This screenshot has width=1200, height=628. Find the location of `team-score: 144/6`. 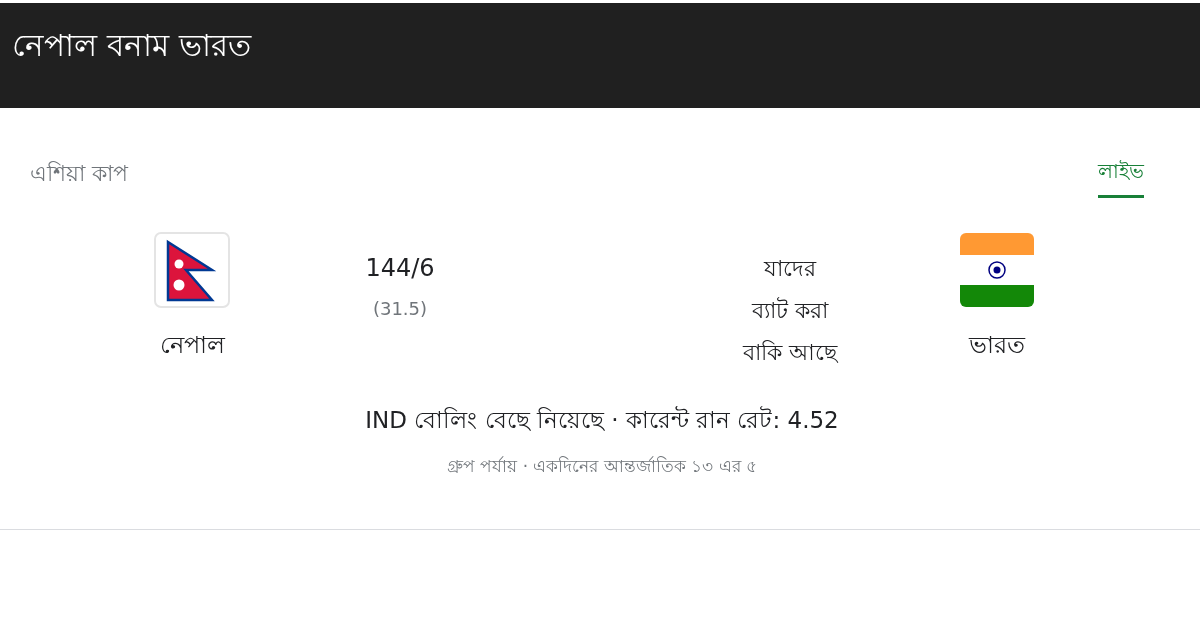

team-score: 144/6 is located at coordinates (400, 268).